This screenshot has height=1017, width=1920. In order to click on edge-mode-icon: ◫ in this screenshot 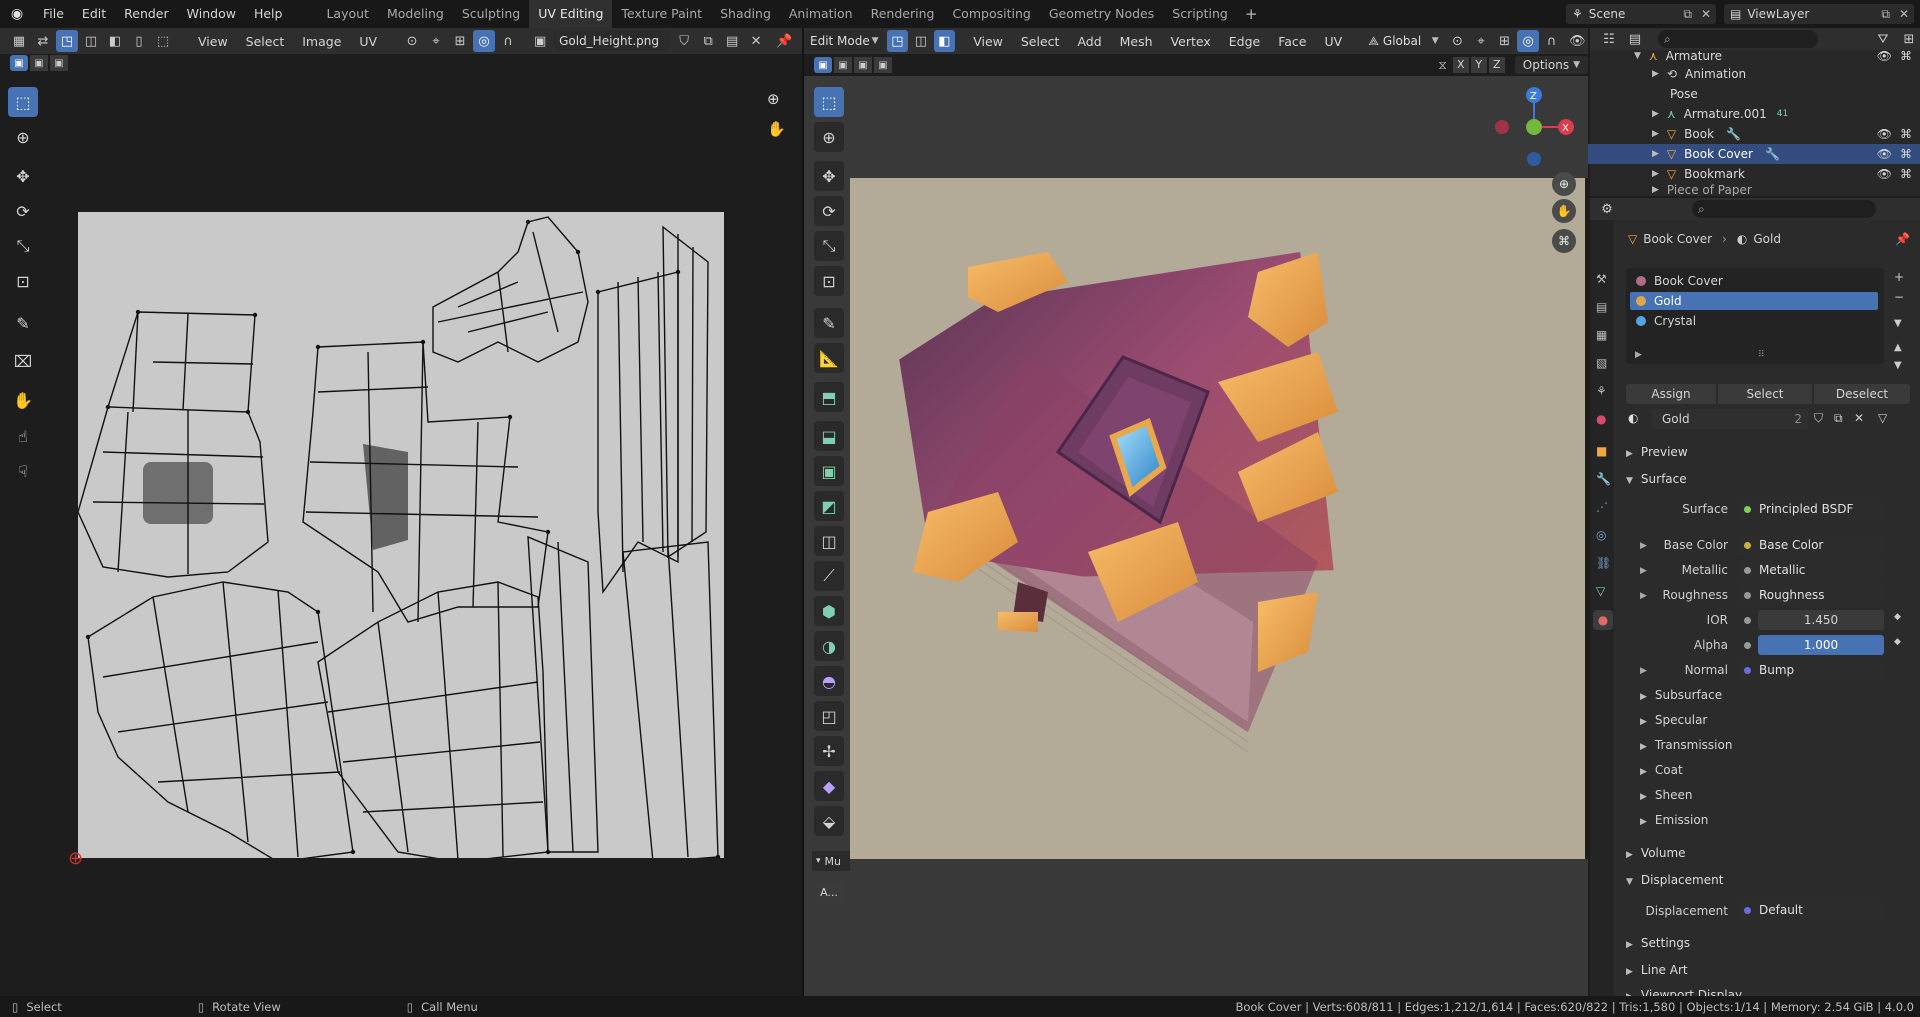, I will do `click(921, 41)`.